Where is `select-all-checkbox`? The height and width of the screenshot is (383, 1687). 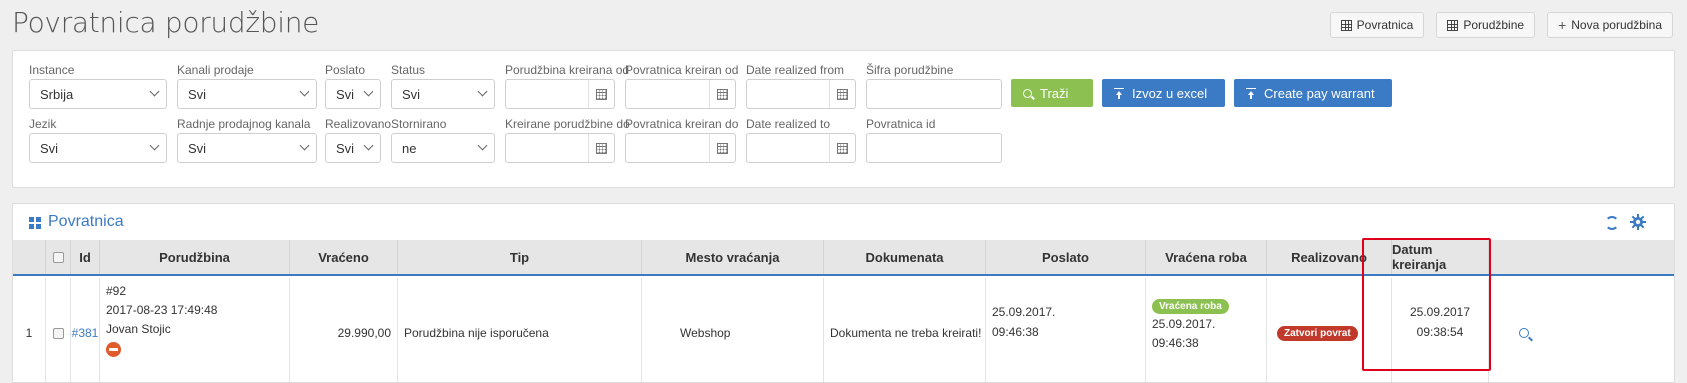
select-all-checkbox is located at coordinates (58, 257).